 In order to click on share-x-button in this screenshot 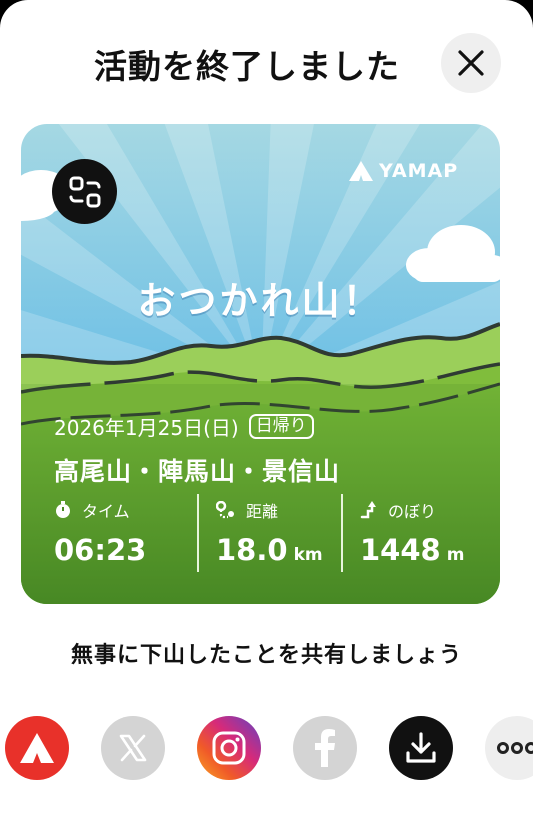, I will do `click(133, 748)`.